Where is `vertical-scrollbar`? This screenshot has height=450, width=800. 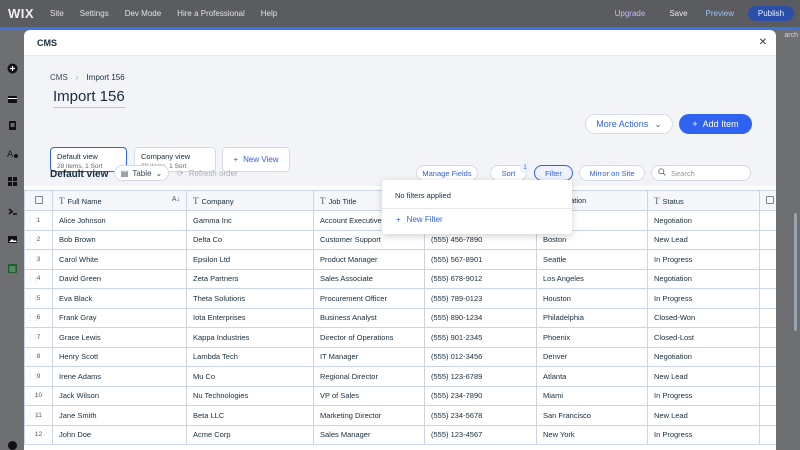 vertical-scrollbar is located at coordinates (795, 272).